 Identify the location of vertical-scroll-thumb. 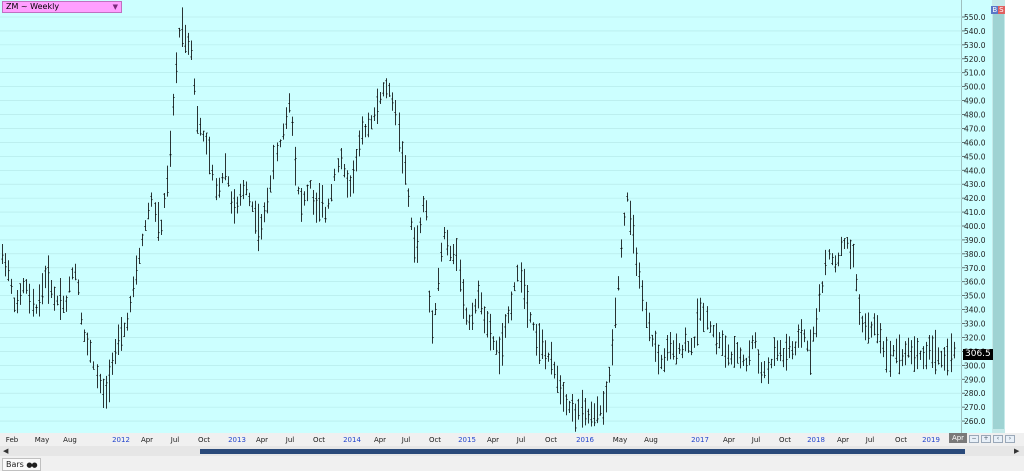
(998, 221).